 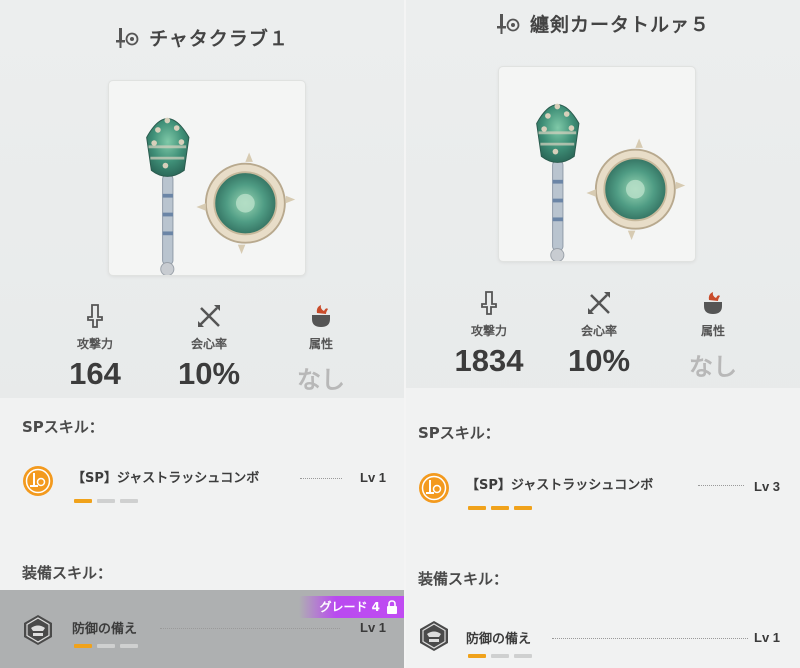 I want to click on weapon-name: 纏剣カータトルァ５, so click(x=619, y=25).